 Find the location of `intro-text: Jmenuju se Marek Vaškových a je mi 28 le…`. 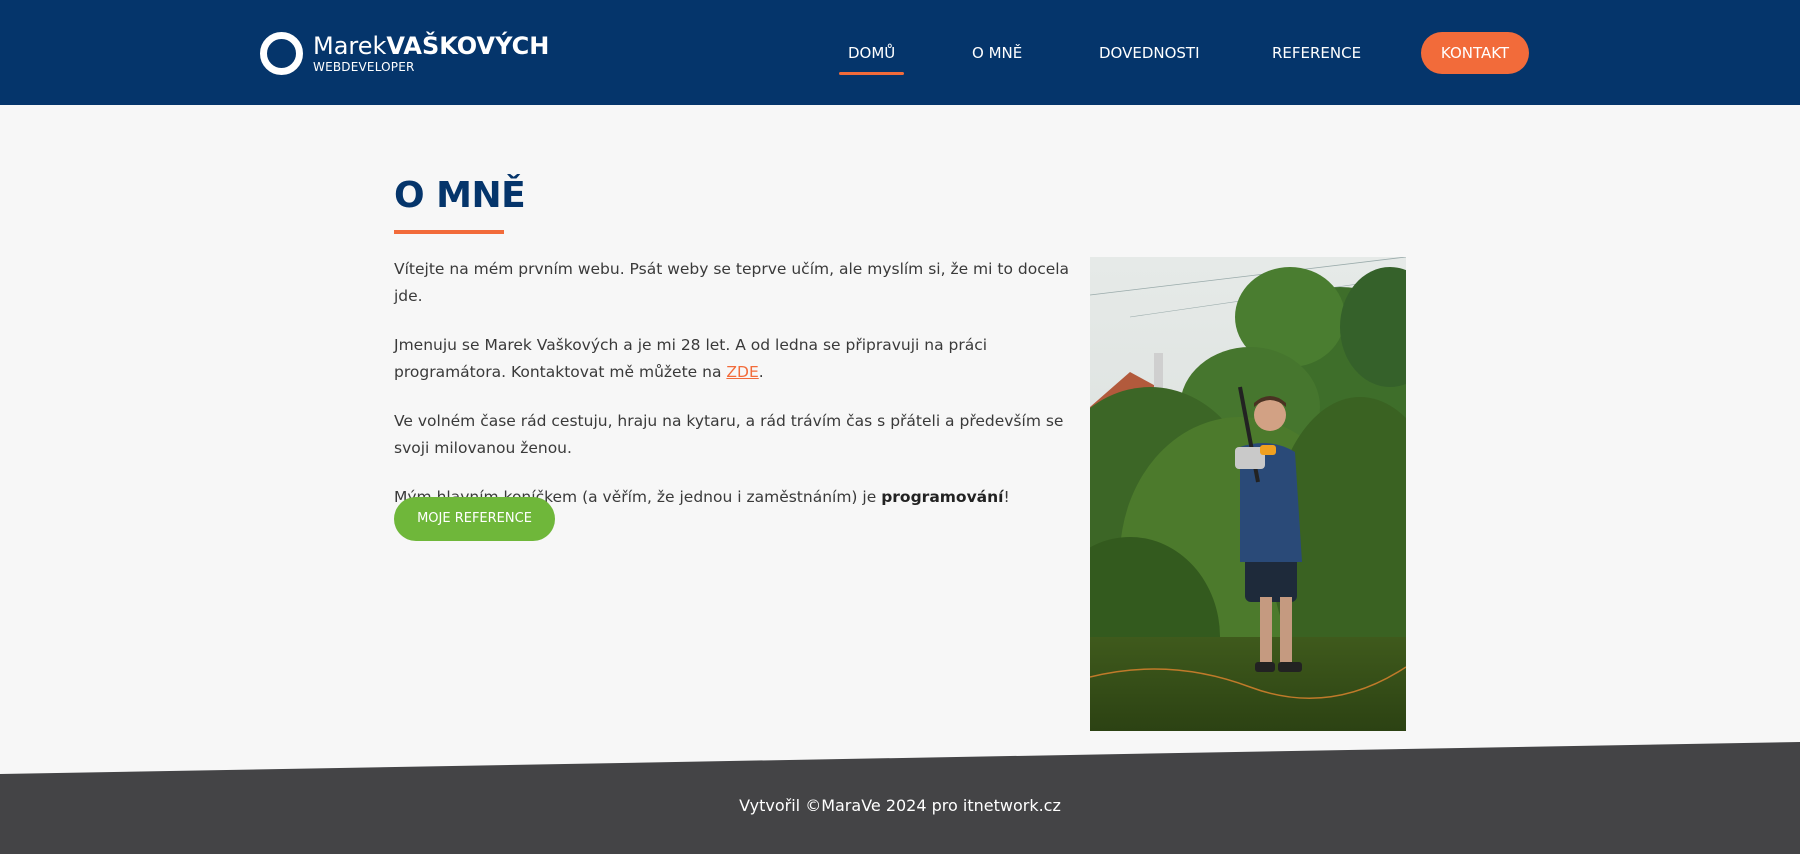

intro-text: Jmenuju se Marek Vaškových a je mi 28 le… is located at coordinates (691, 358).